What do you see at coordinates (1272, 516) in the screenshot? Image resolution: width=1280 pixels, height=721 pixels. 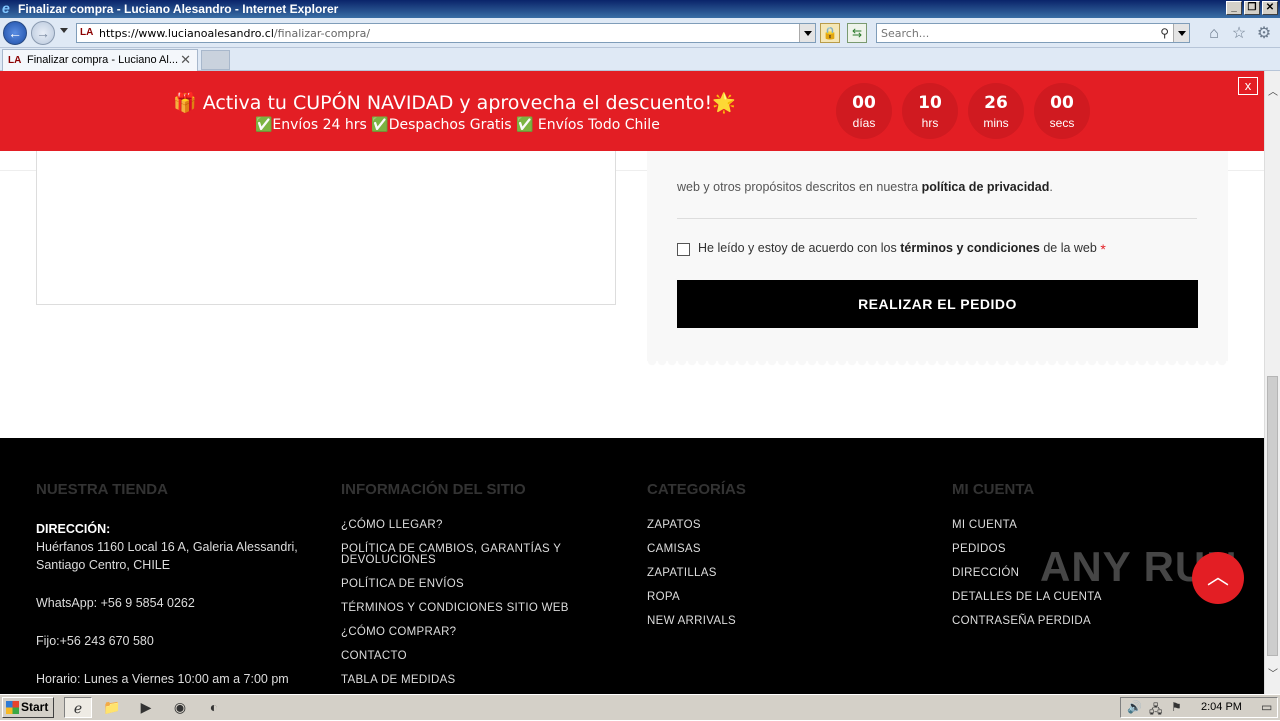 I see `scrollbar-thumb` at bounding box center [1272, 516].